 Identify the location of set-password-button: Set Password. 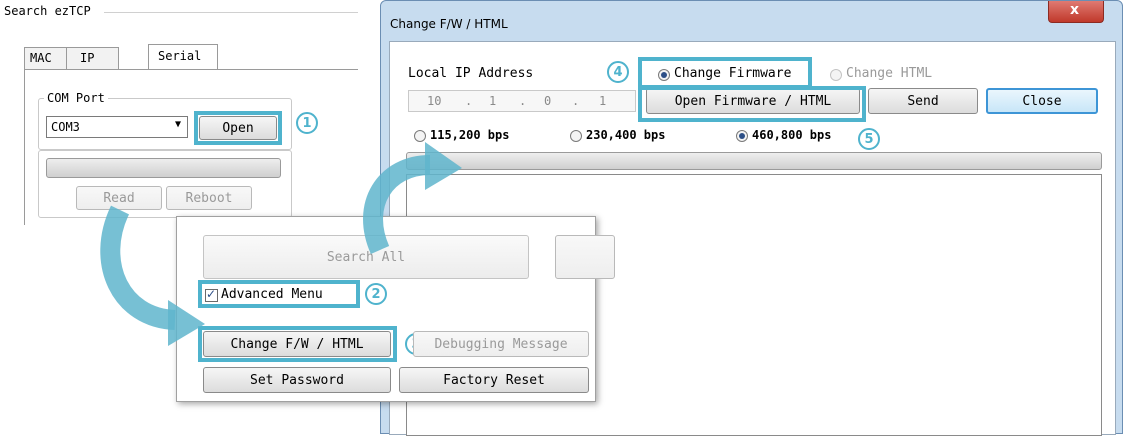
(297, 380).